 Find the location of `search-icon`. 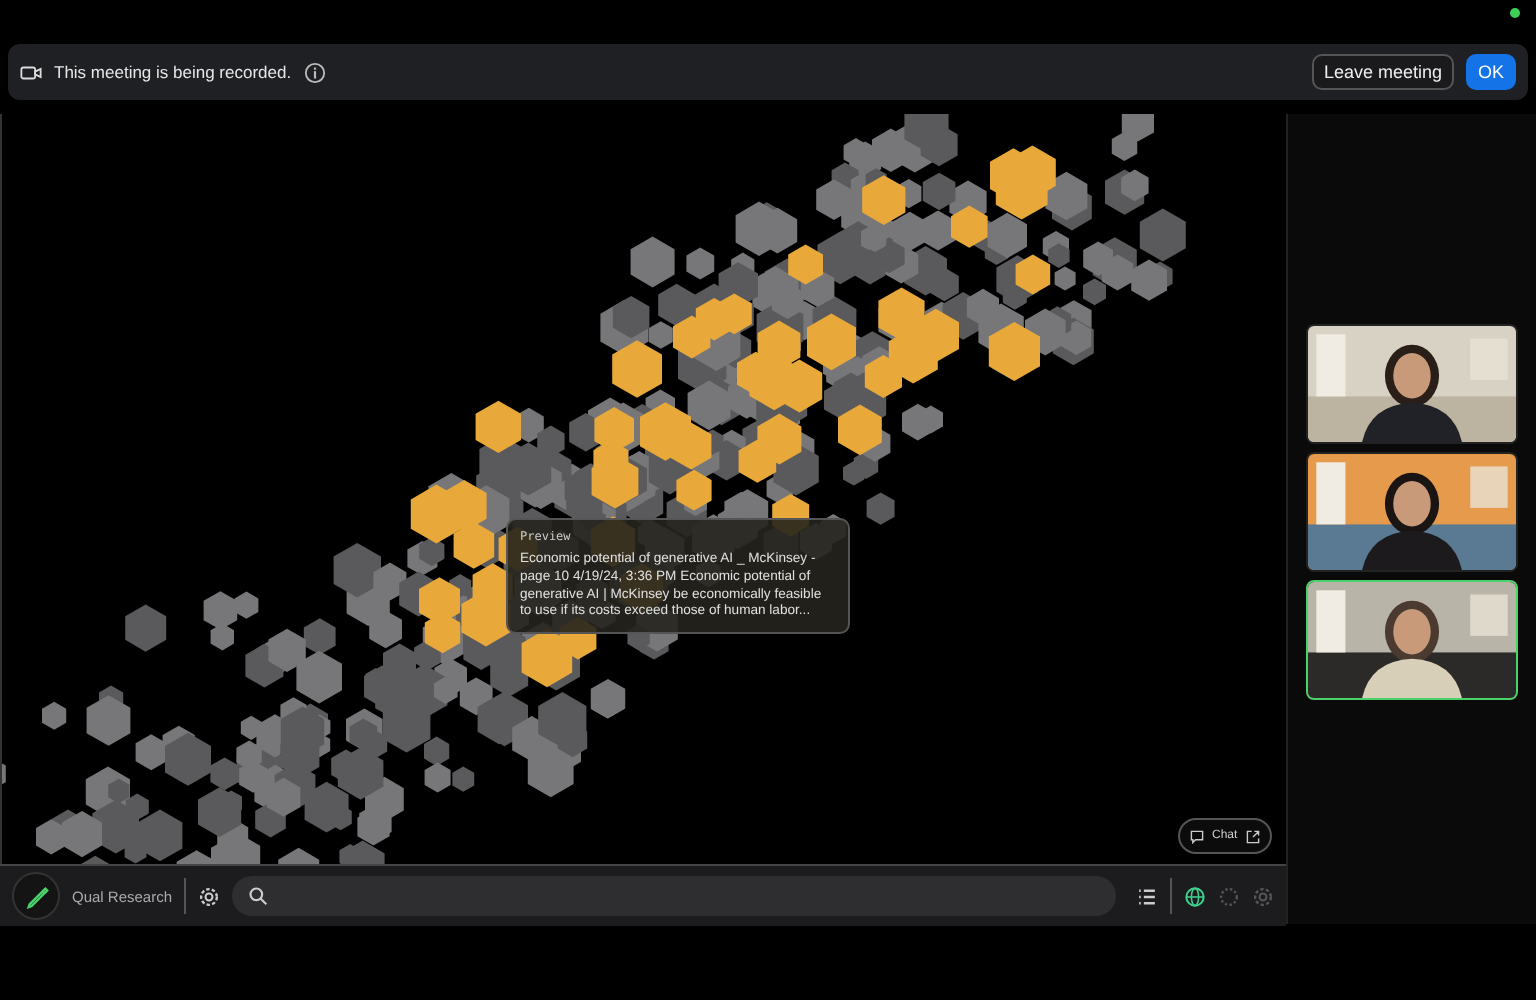

search-icon is located at coordinates (258, 896).